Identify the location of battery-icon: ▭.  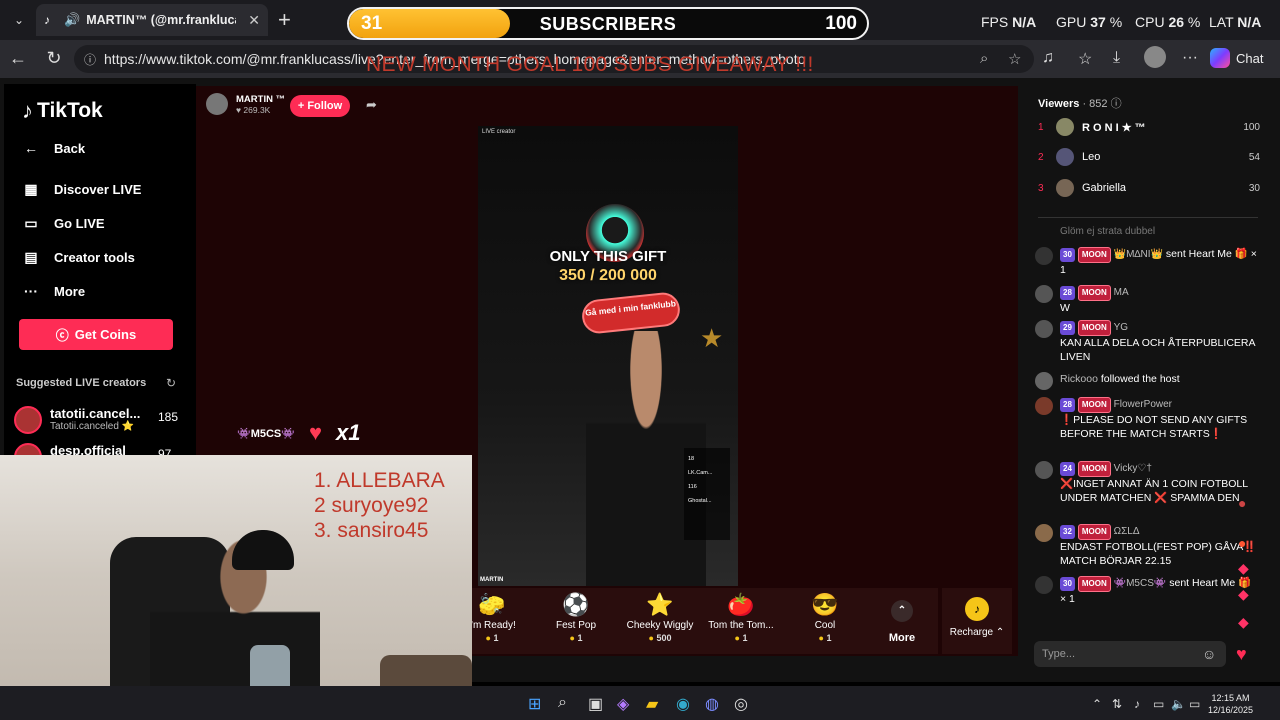
(1194, 704).